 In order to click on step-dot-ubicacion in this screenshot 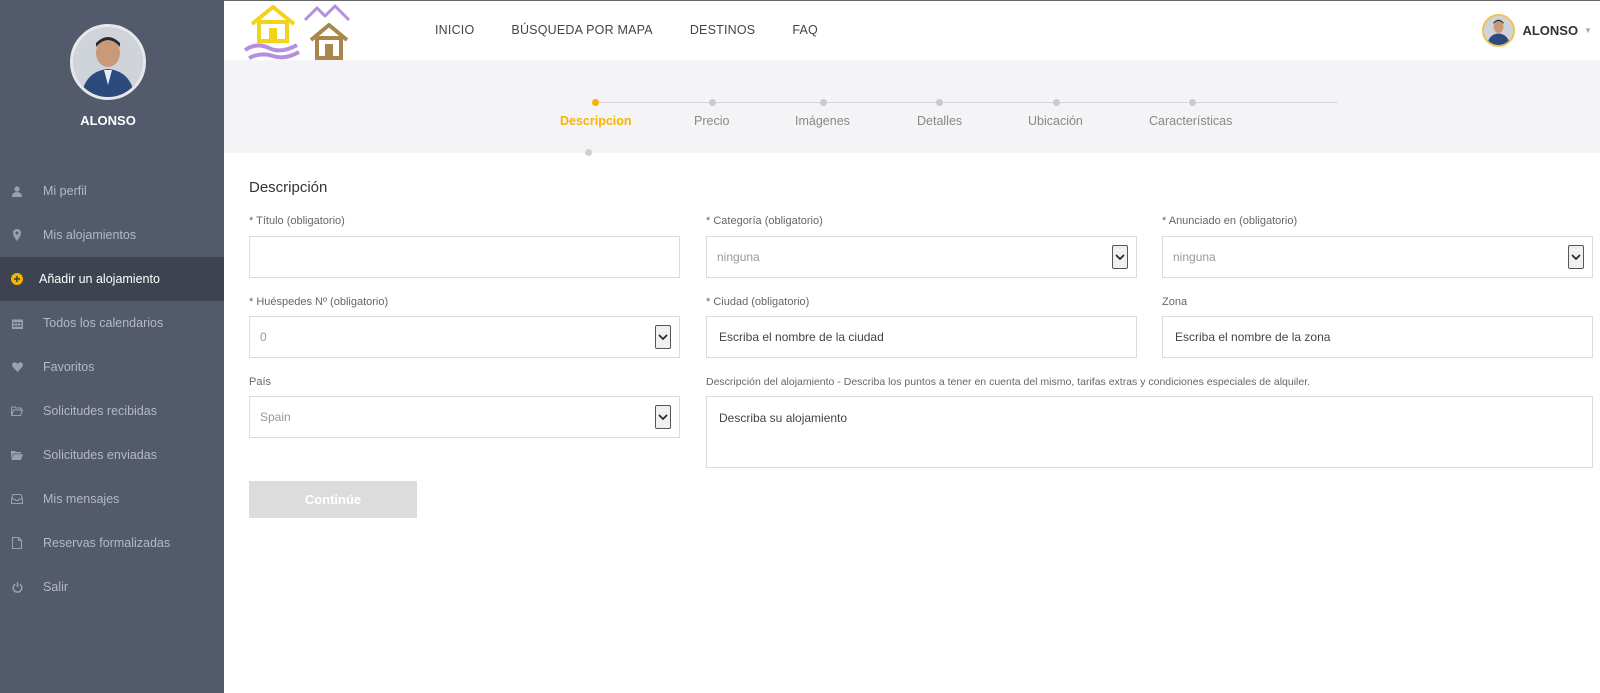, I will do `click(1056, 102)`.